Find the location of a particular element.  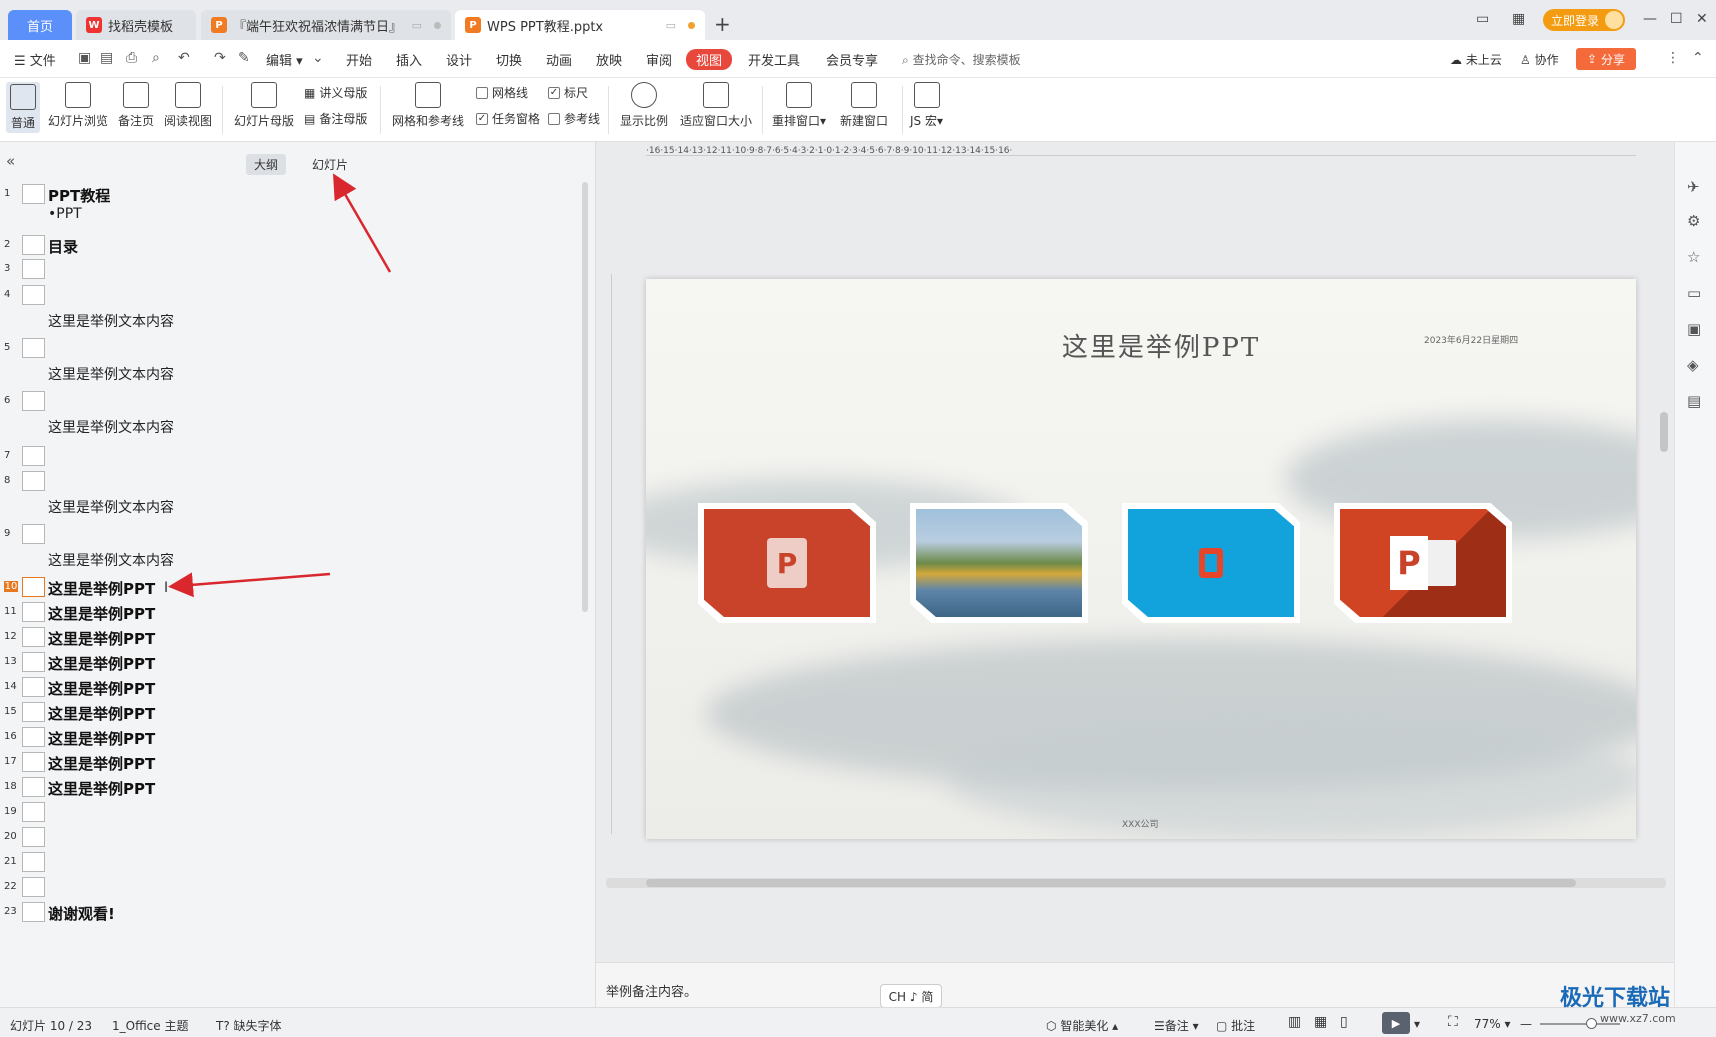

cloud-status: ☁ 未上云 is located at coordinates (1476, 59).